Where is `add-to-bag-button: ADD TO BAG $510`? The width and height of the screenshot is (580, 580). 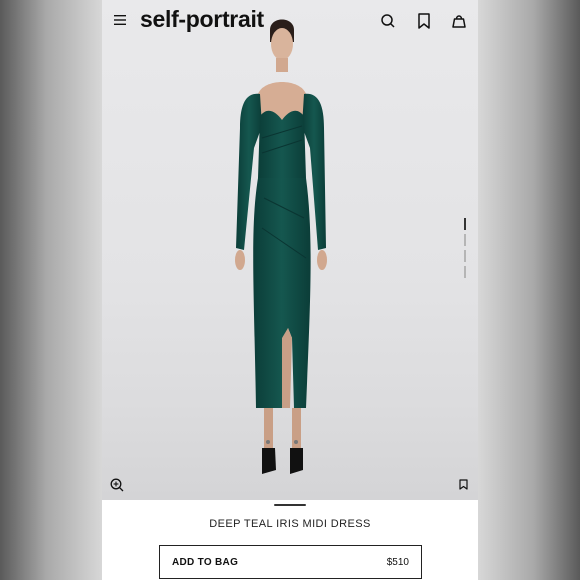
add-to-bag-button: ADD TO BAG $510 is located at coordinates (290, 562).